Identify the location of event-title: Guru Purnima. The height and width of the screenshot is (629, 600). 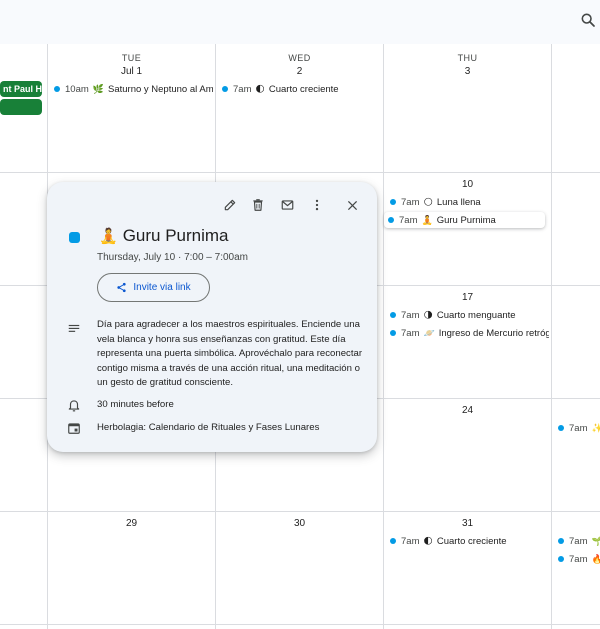
(466, 220).